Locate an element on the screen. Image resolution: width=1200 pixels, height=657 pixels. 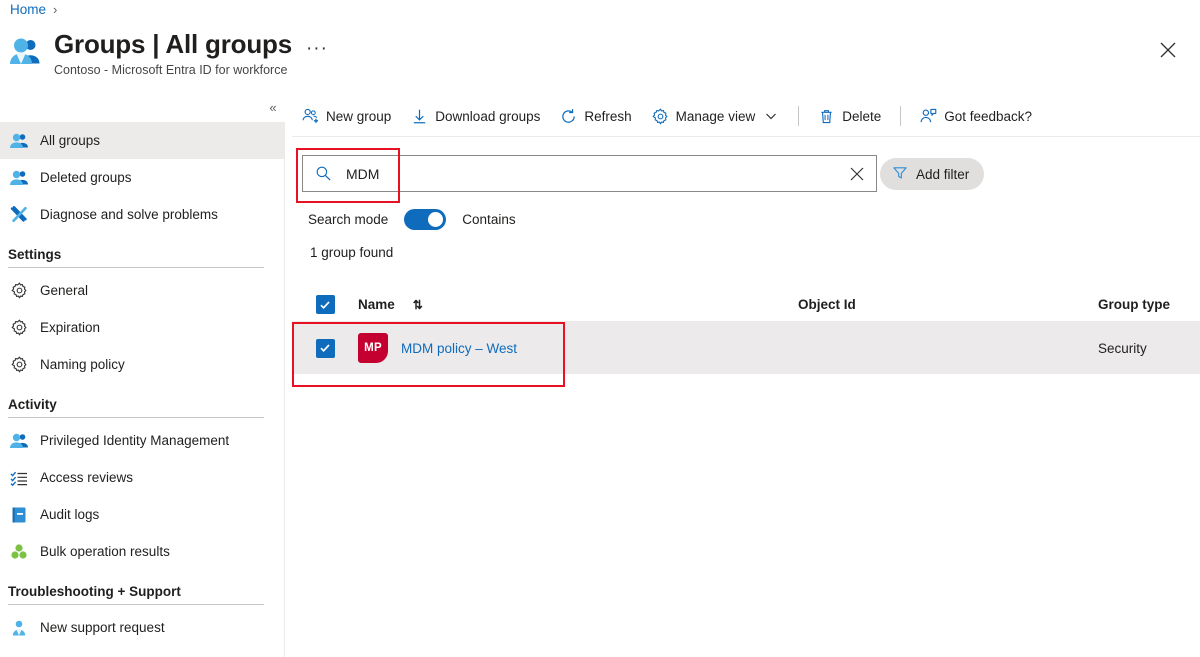
download-icon is located at coordinates (419, 116).